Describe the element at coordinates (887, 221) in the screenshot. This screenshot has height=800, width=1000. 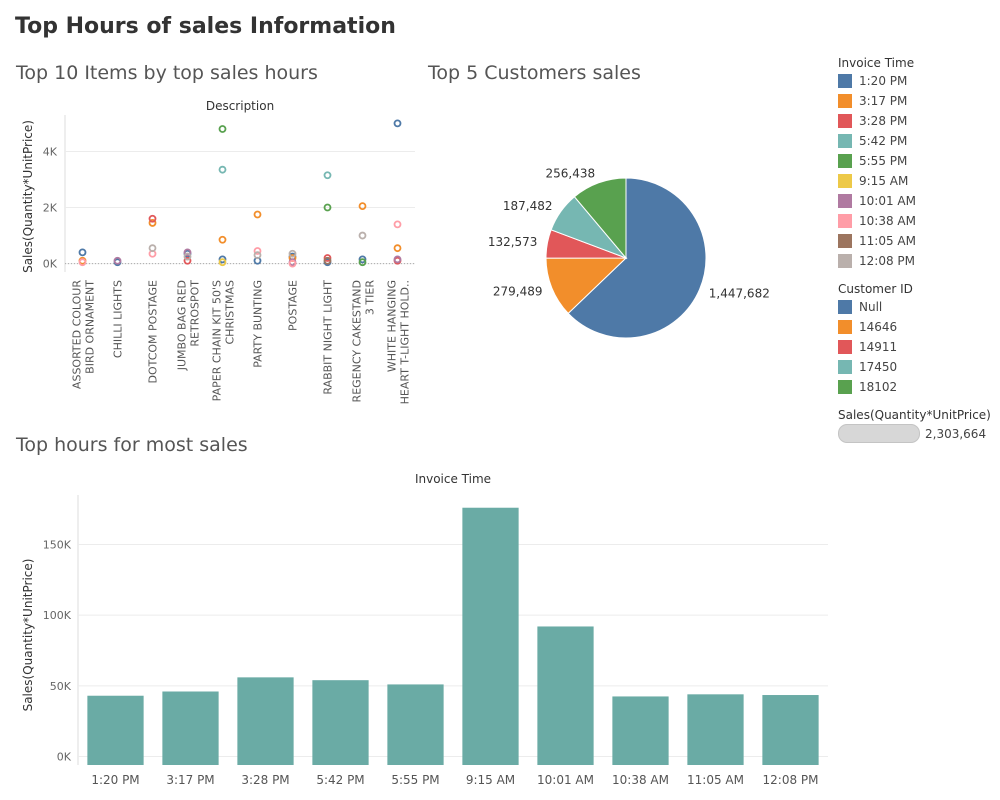
I see `legend-invoice-time-label: 10:38 AM` at that location.